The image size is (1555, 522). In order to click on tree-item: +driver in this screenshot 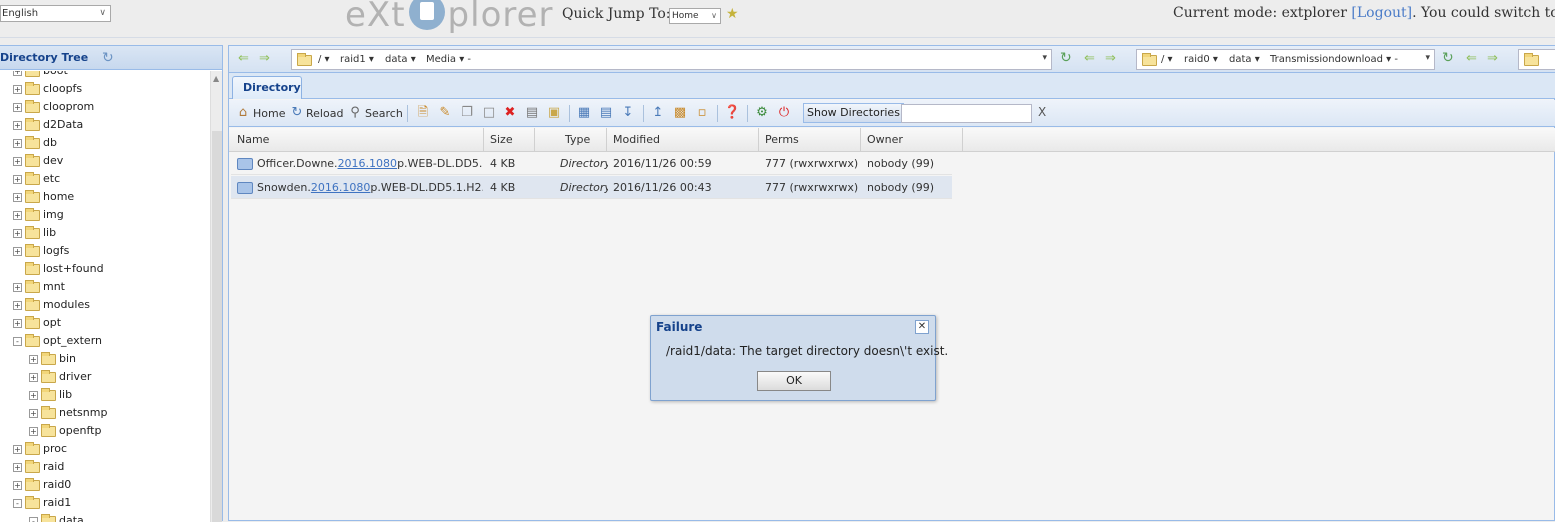, I will do `click(60, 377)`.